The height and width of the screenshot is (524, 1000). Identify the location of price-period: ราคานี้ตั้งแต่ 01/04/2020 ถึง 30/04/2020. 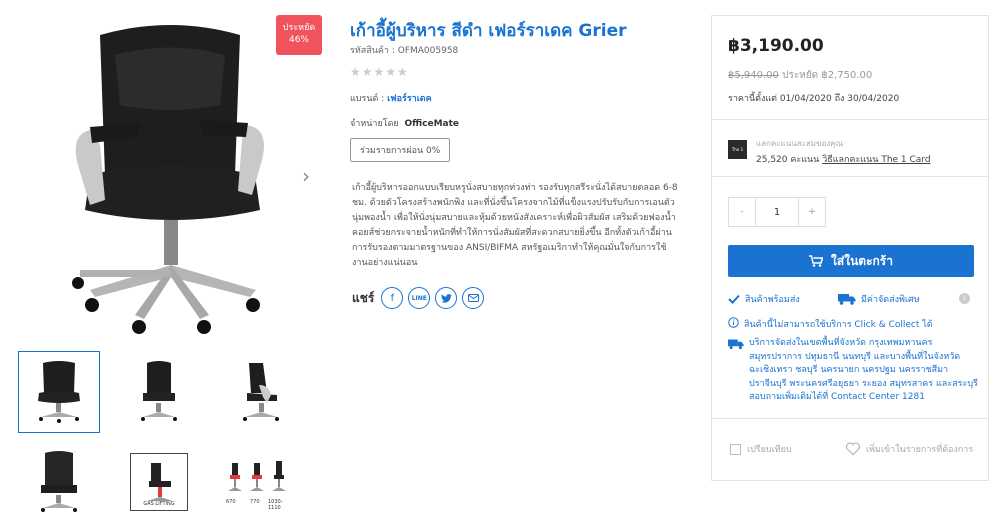
(814, 99).